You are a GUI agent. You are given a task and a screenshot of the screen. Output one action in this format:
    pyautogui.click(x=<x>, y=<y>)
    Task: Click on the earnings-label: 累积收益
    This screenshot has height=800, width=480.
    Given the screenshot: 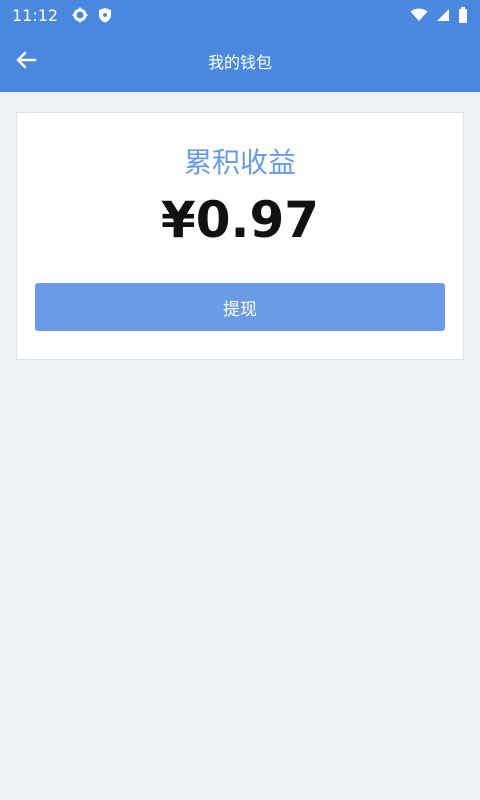 What is the action you would take?
    pyautogui.click(x=239, y=162)
    